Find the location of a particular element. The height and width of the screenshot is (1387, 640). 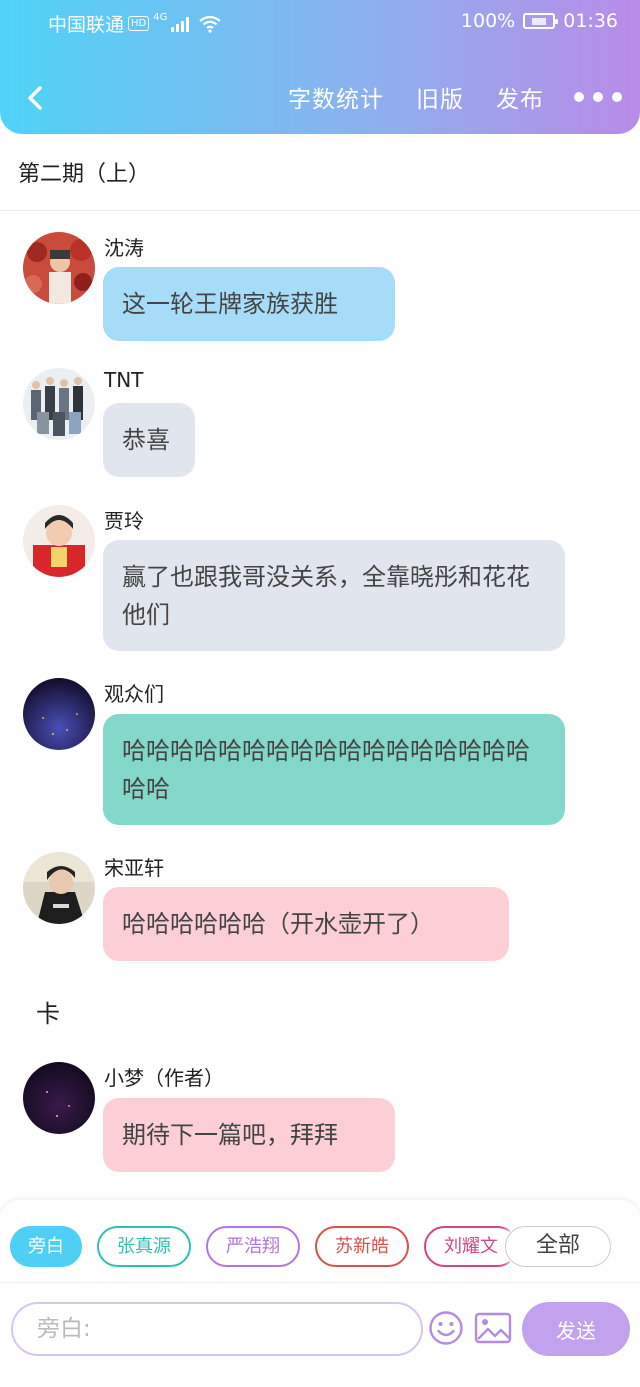

network-type: 4G is located at coordinates (160, 17).